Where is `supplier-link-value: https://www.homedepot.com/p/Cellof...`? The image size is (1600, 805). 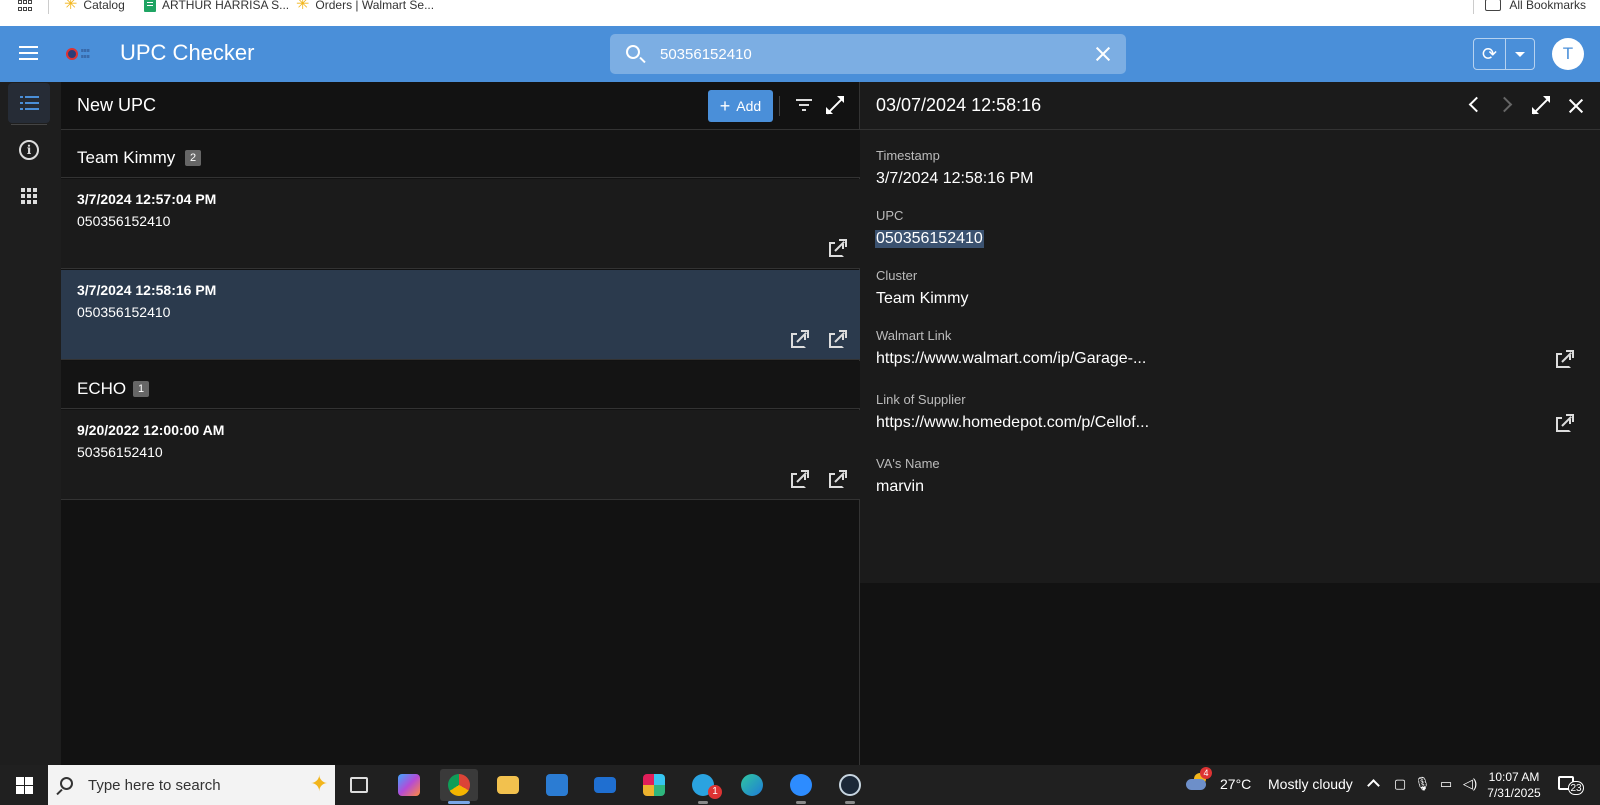
supplier-link-value: https://www.homedepot.com/p/Cellof... is located at coordinates (1012, 423).